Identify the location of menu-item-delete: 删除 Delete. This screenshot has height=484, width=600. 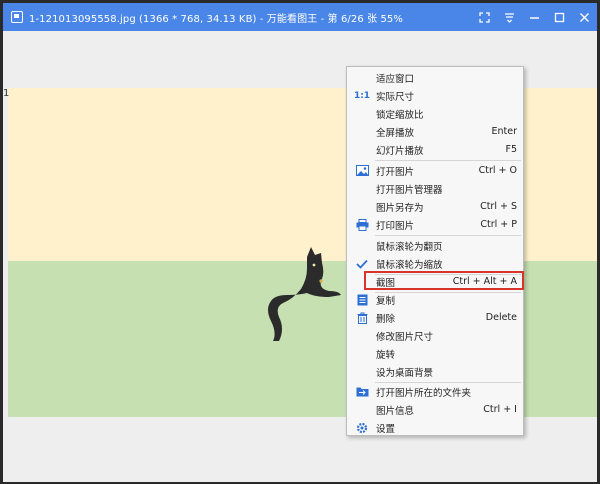
(435, 317).